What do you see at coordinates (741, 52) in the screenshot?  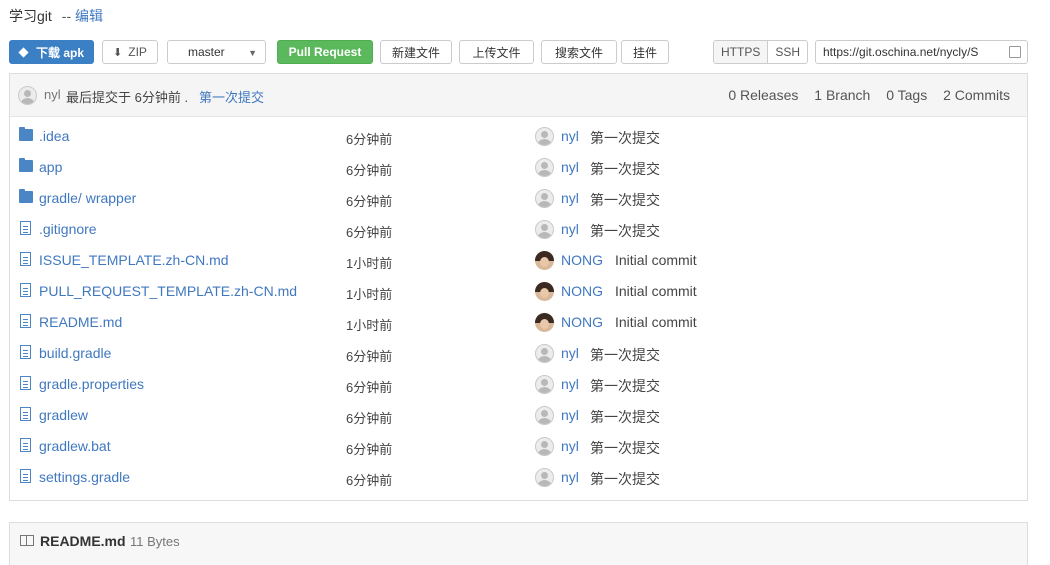 I see `https-tab: HTTPS` at bounding box center [741, 52].